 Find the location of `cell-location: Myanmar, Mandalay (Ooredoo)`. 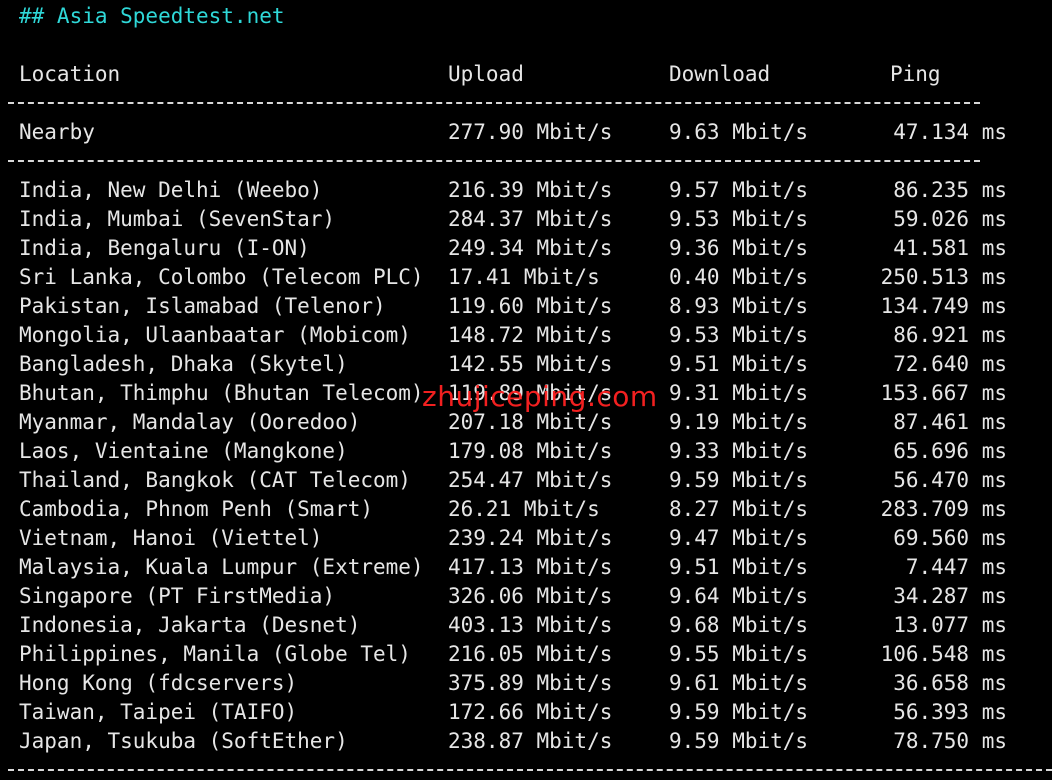

cell-location: Myanmar, Mandalay (Ooredoo) is located at coordinates (190, 422).